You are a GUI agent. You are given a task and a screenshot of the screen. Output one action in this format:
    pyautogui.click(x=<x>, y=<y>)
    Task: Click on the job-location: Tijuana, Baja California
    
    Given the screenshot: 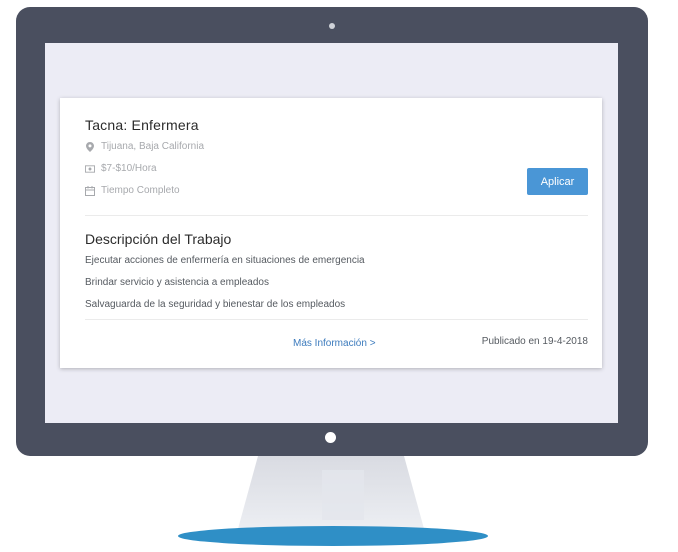 What is the action you would take?
    pyautogui.click(x=144, y=146)
    